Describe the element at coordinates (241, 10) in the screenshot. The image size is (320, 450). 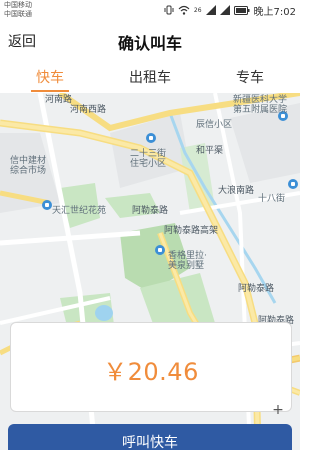
I see `battery-icon` at that location.